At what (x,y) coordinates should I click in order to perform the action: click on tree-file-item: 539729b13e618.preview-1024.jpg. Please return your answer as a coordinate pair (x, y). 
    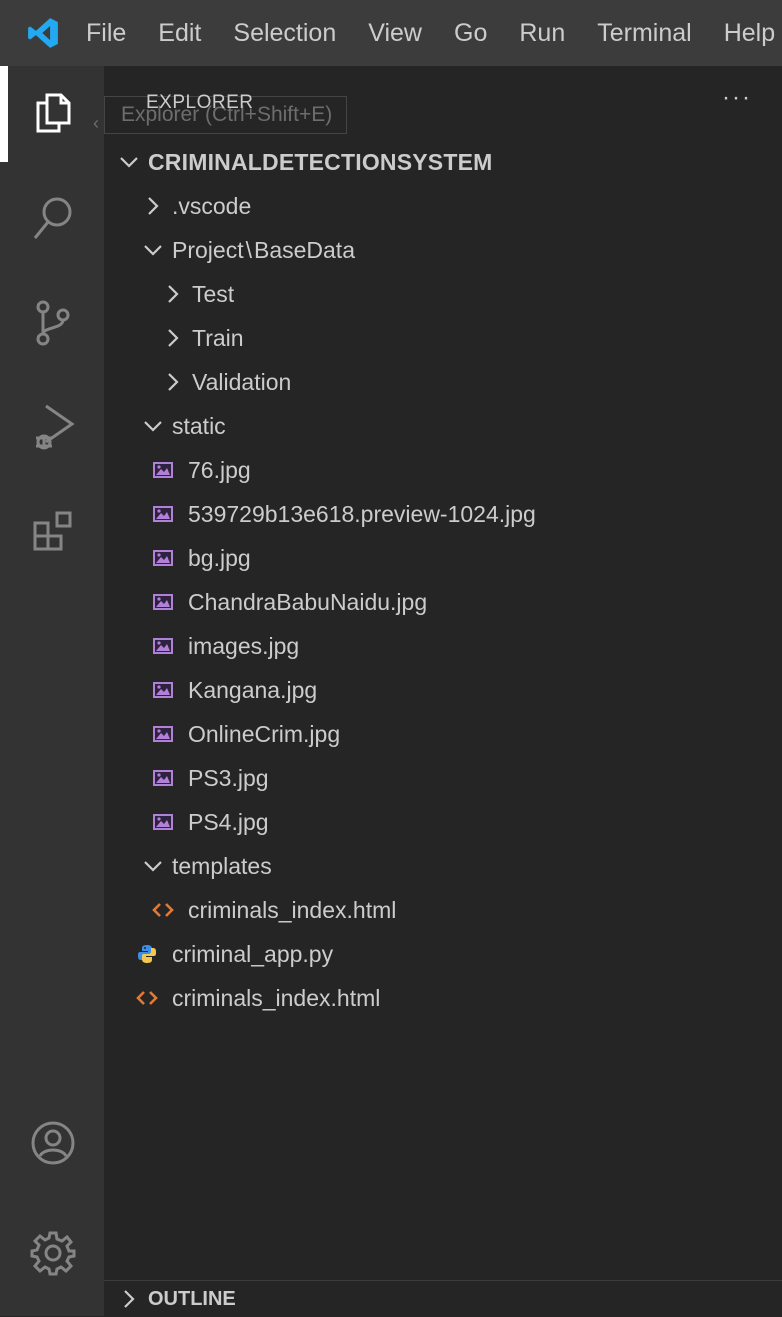
    Looking at the image, I should click on (443, 514).